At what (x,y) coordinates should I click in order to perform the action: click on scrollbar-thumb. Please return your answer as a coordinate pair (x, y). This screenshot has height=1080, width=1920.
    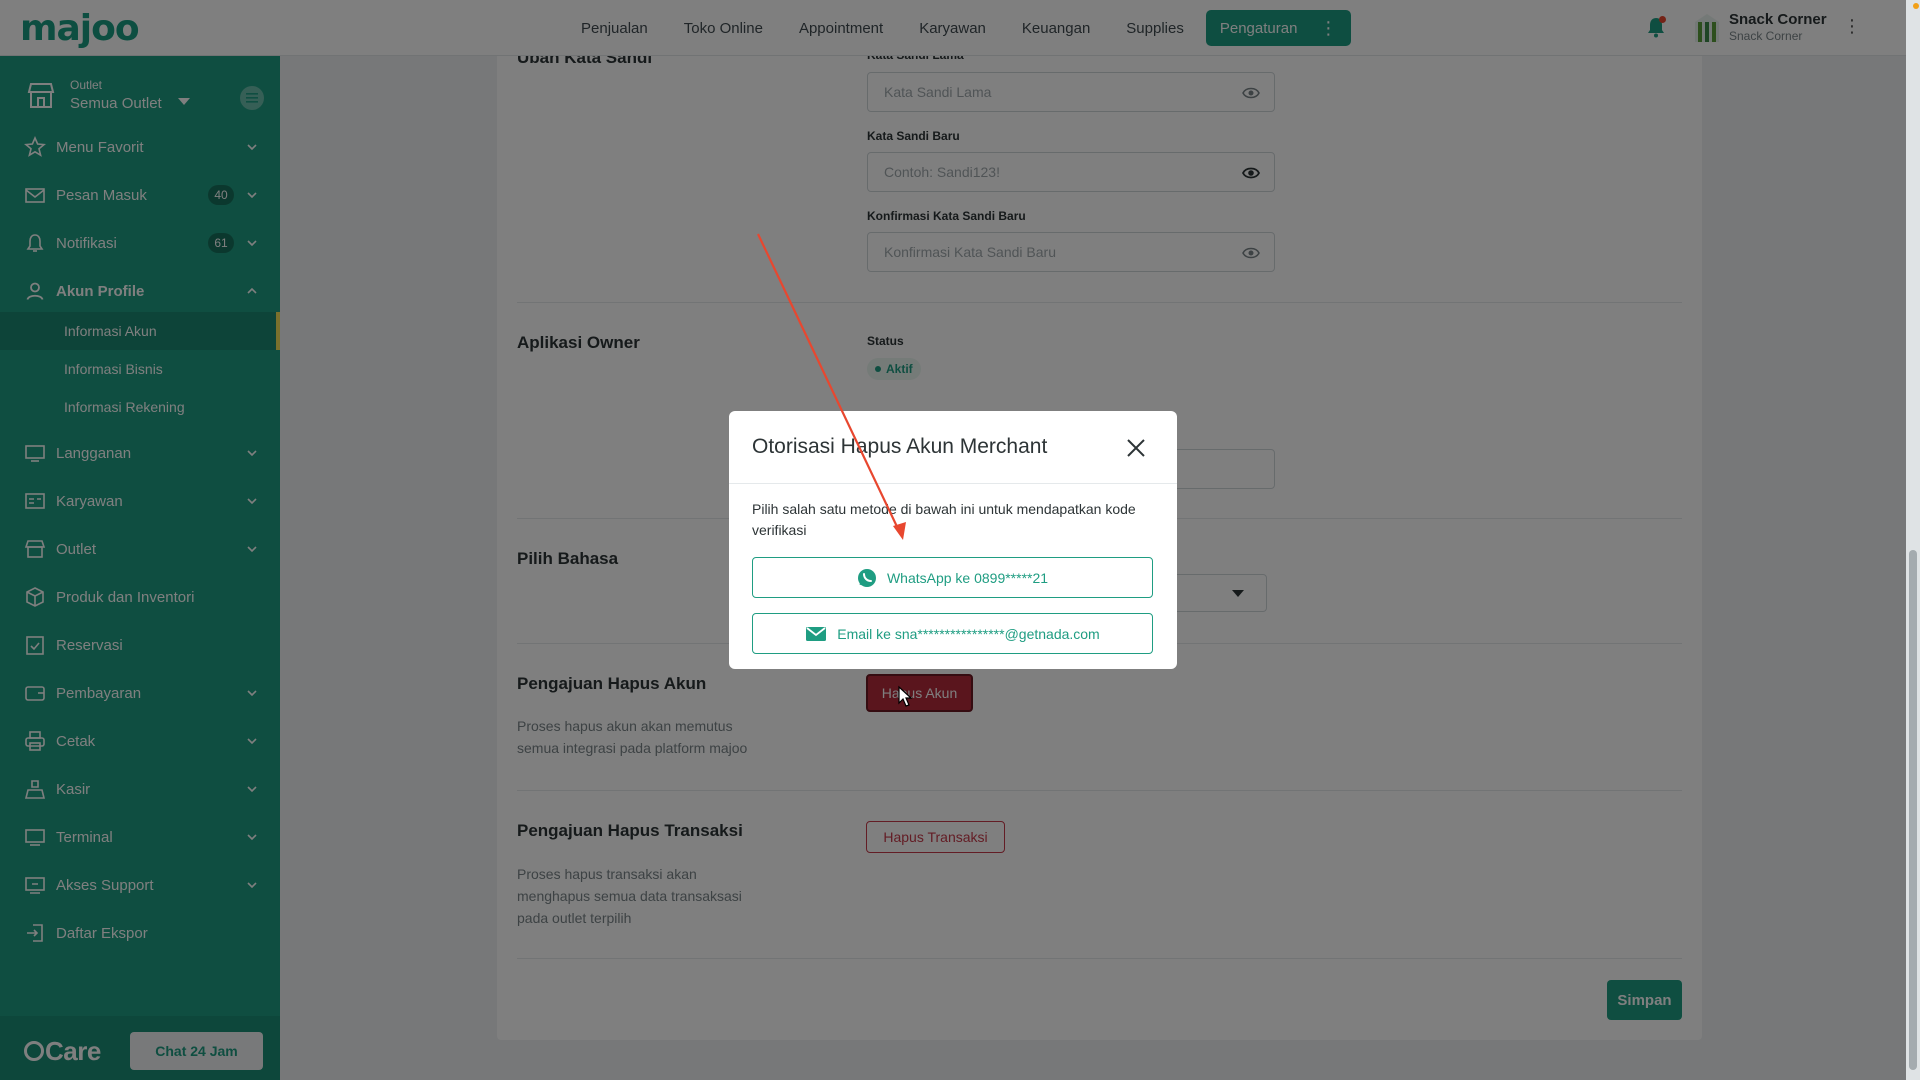
    Looking at the image, I should click on (1913, 810).